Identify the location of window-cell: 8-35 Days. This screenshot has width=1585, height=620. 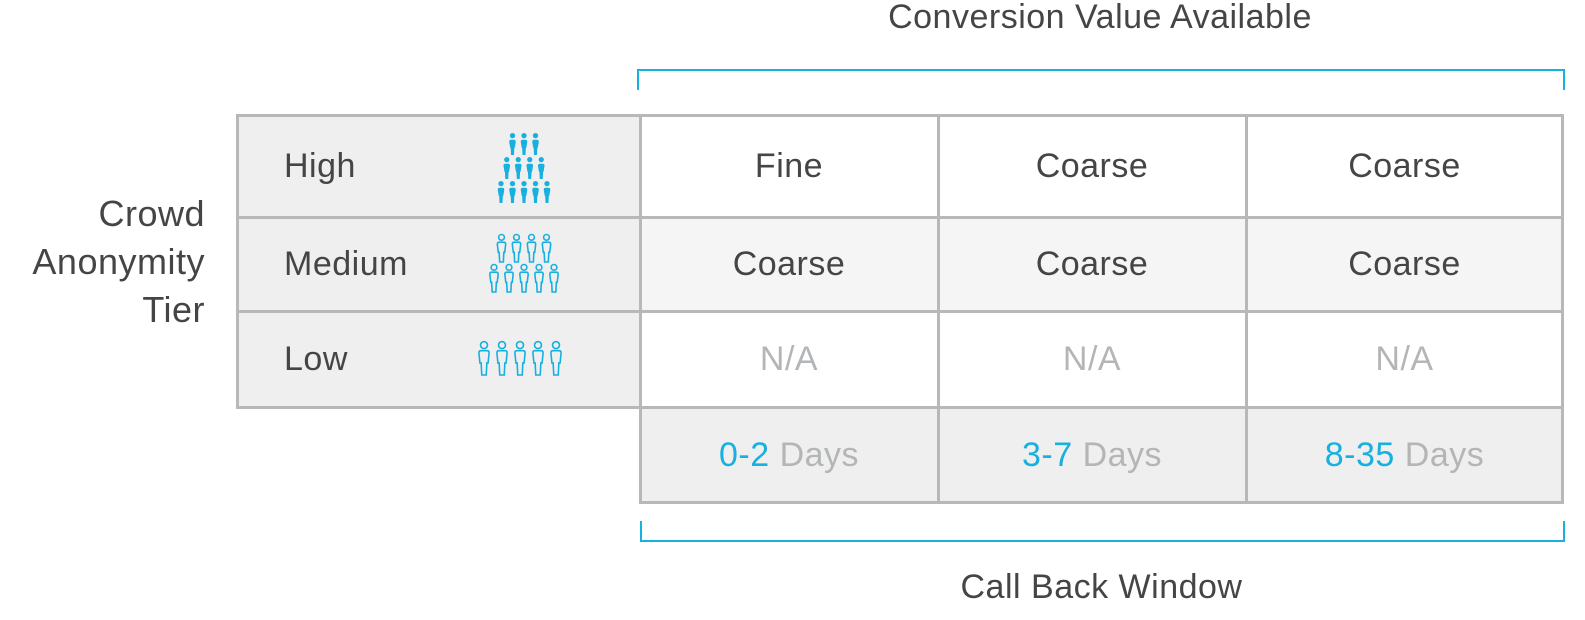
(1404, 455).